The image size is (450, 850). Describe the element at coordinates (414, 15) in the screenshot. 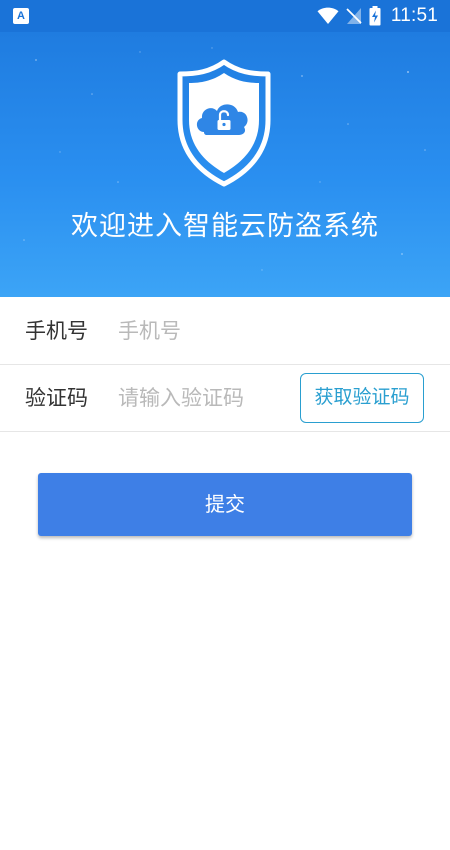

I see `clock-time: 11:51` at that location.